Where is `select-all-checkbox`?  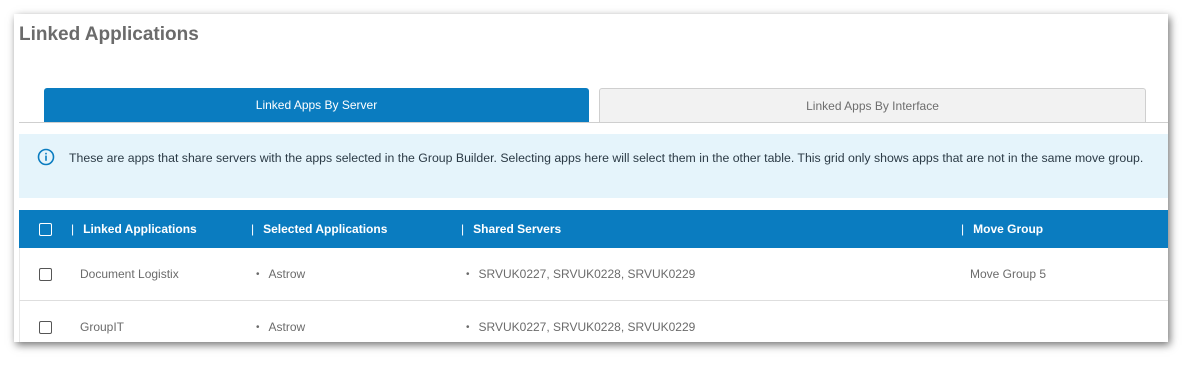
select-all-checkbox is located at coordinates (45, 229).